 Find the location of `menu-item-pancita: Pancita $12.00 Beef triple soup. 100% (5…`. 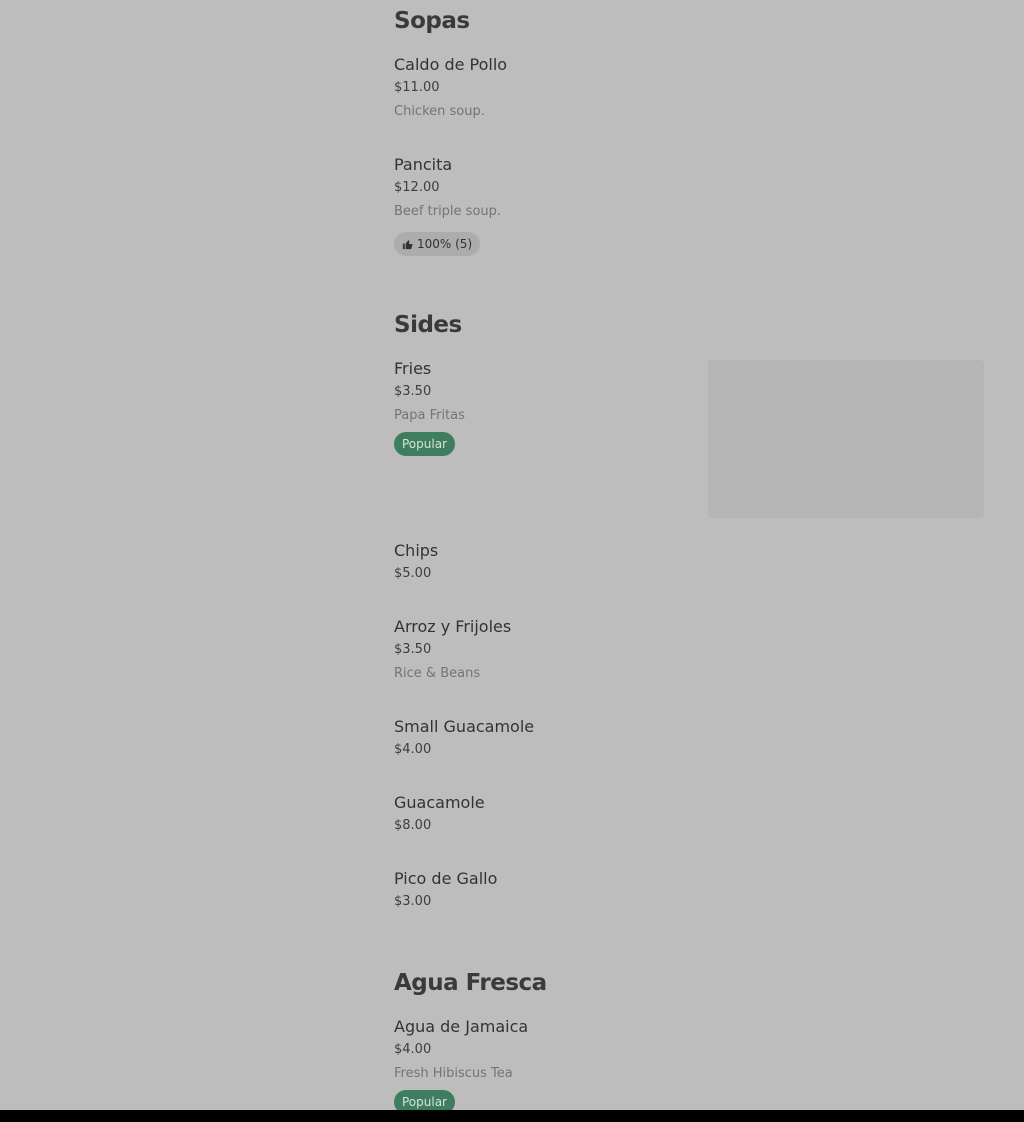

menu-item-pancita: Pancita $12.00 Beef triple soup. 100% (5… is located at coordinates (694, 210).